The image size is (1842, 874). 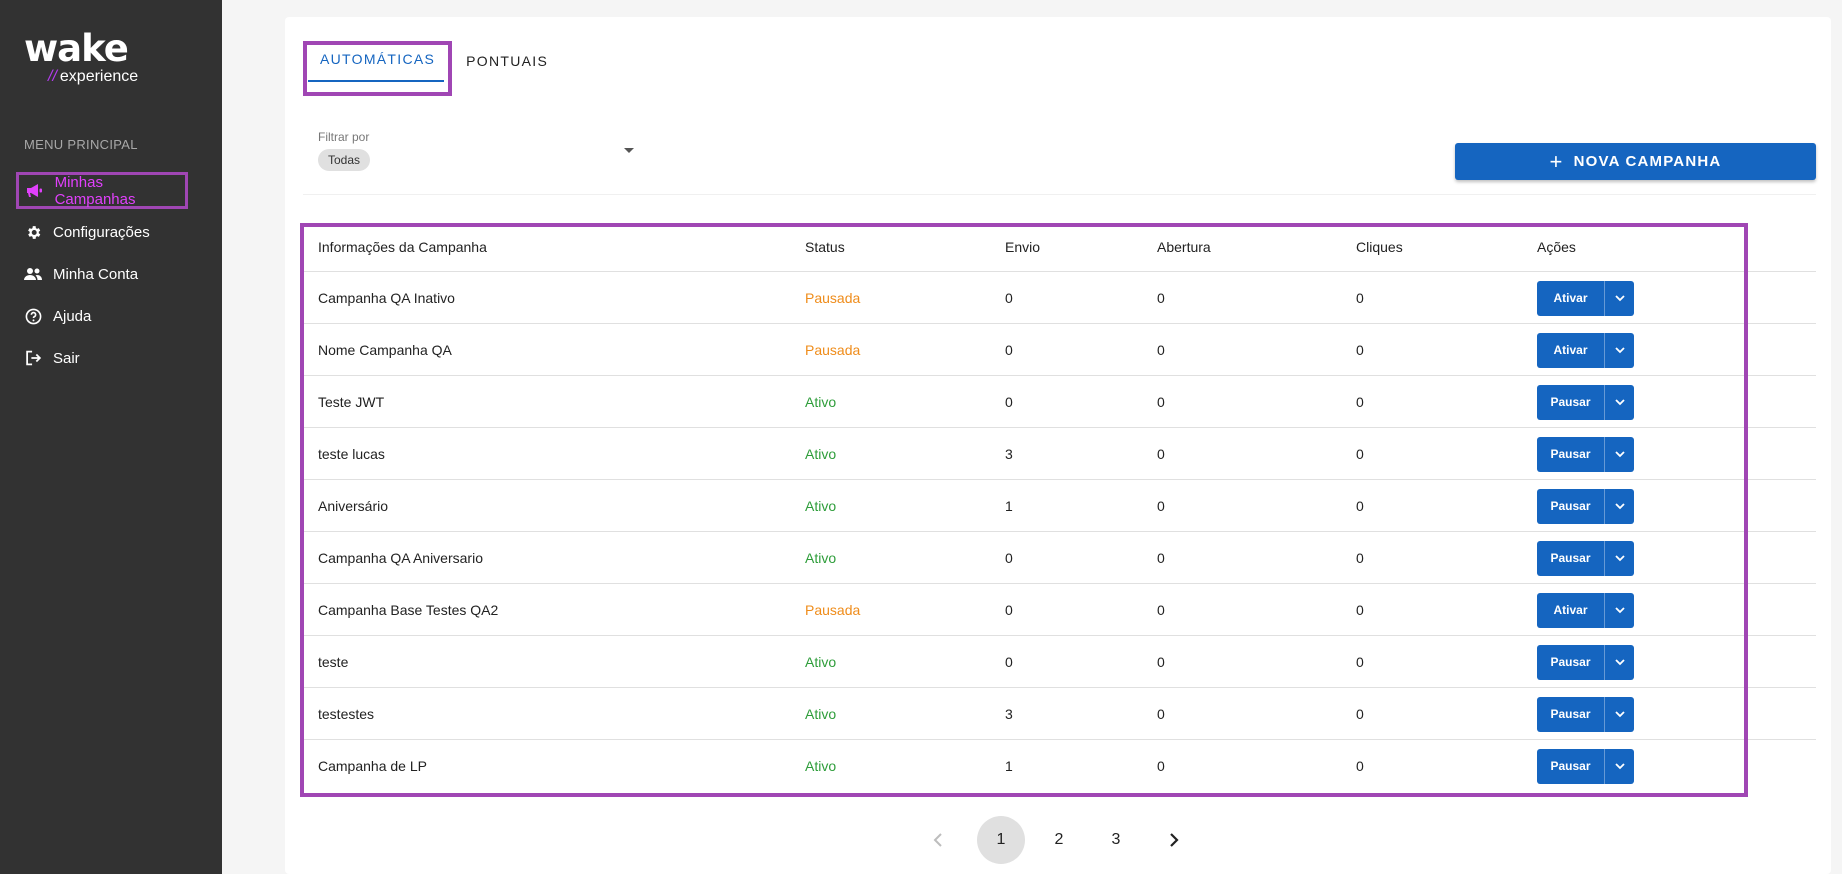 What do you see at coordinates (1058, 402) in the screenshot?
I see `table-row: Teste JWT Ativo 0 0 0 Pausar` at bounding box center [1058, 402].